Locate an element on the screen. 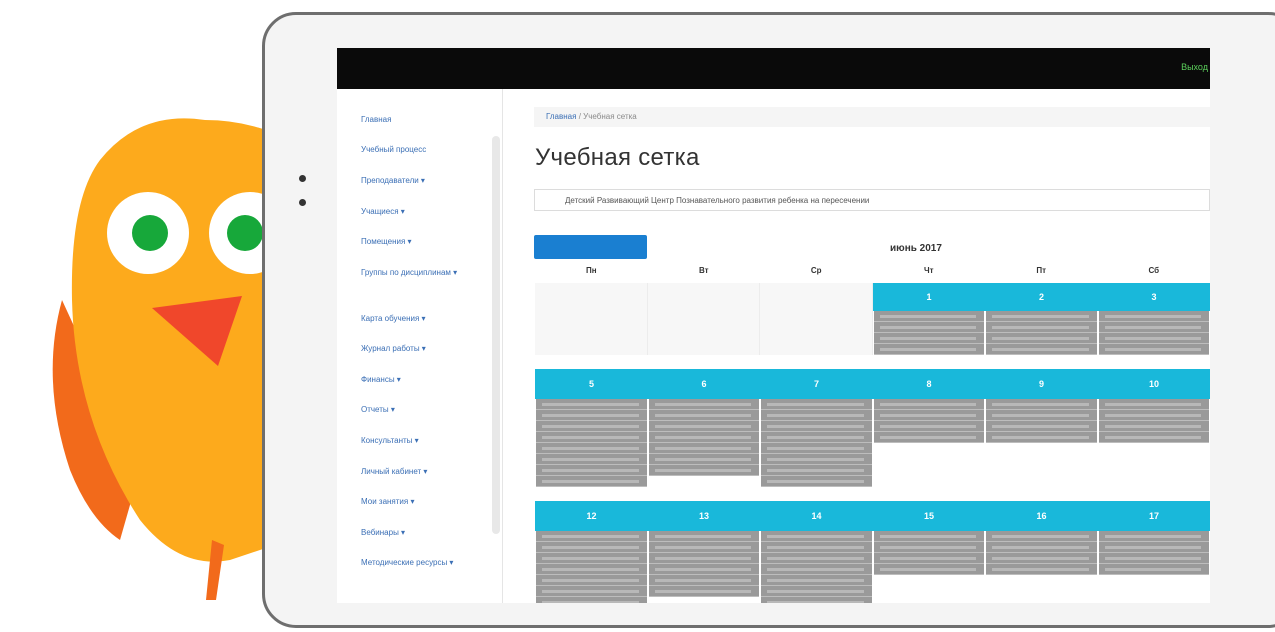 The width and height of the screenshot is (1275, 632). sidebar-item-journal: Журнал работы ▾ is located at coordinates (421, 348).